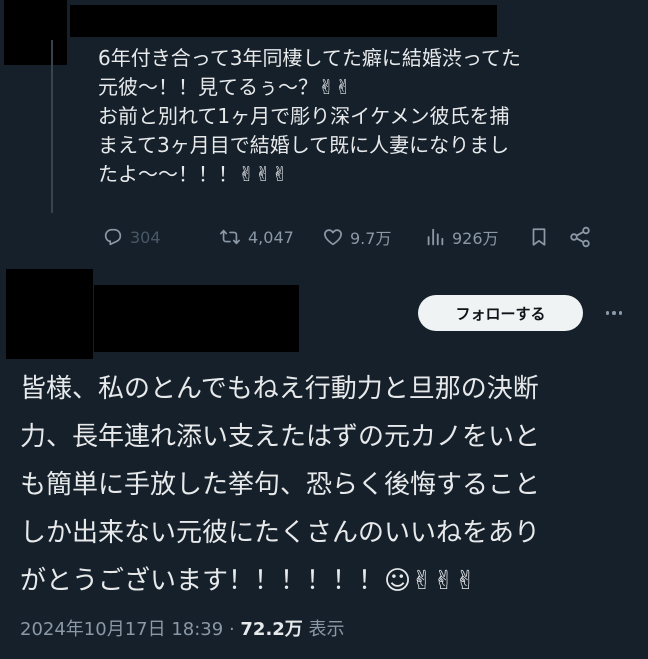 This screenshot has width=648, height=659. Describe the element at coordinates (435, 237) in the screenshot. I see `analytics-icon` at that location.